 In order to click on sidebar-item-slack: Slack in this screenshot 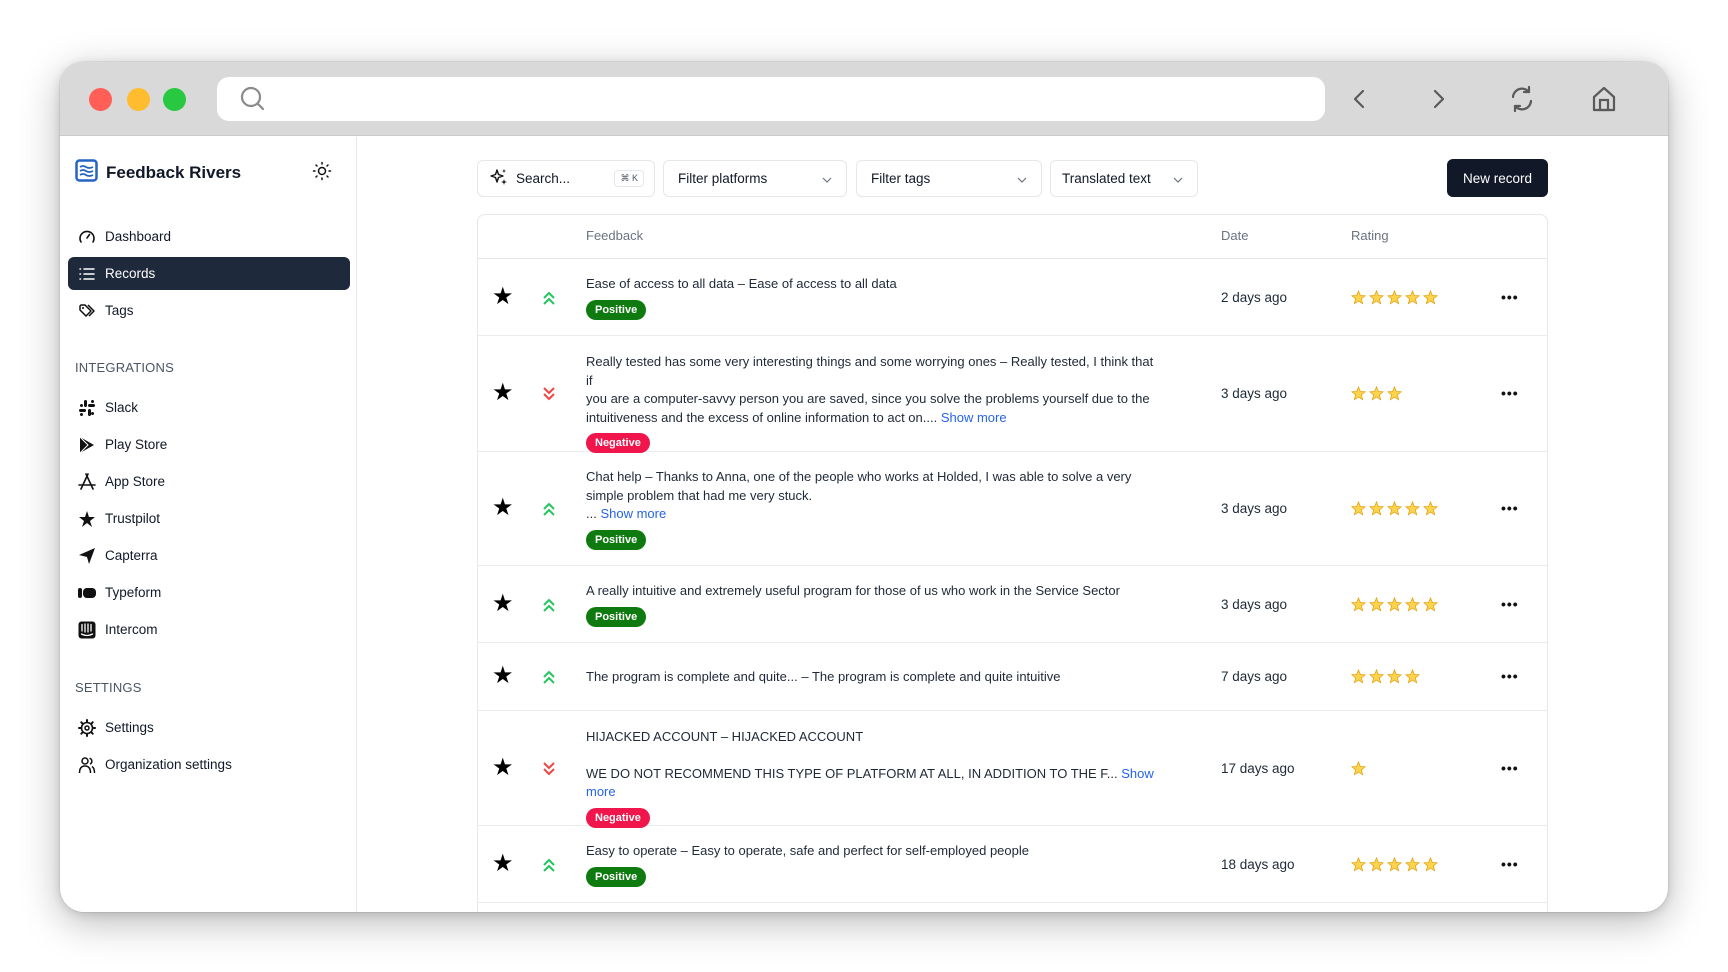, I will do `click(209, 407)`.